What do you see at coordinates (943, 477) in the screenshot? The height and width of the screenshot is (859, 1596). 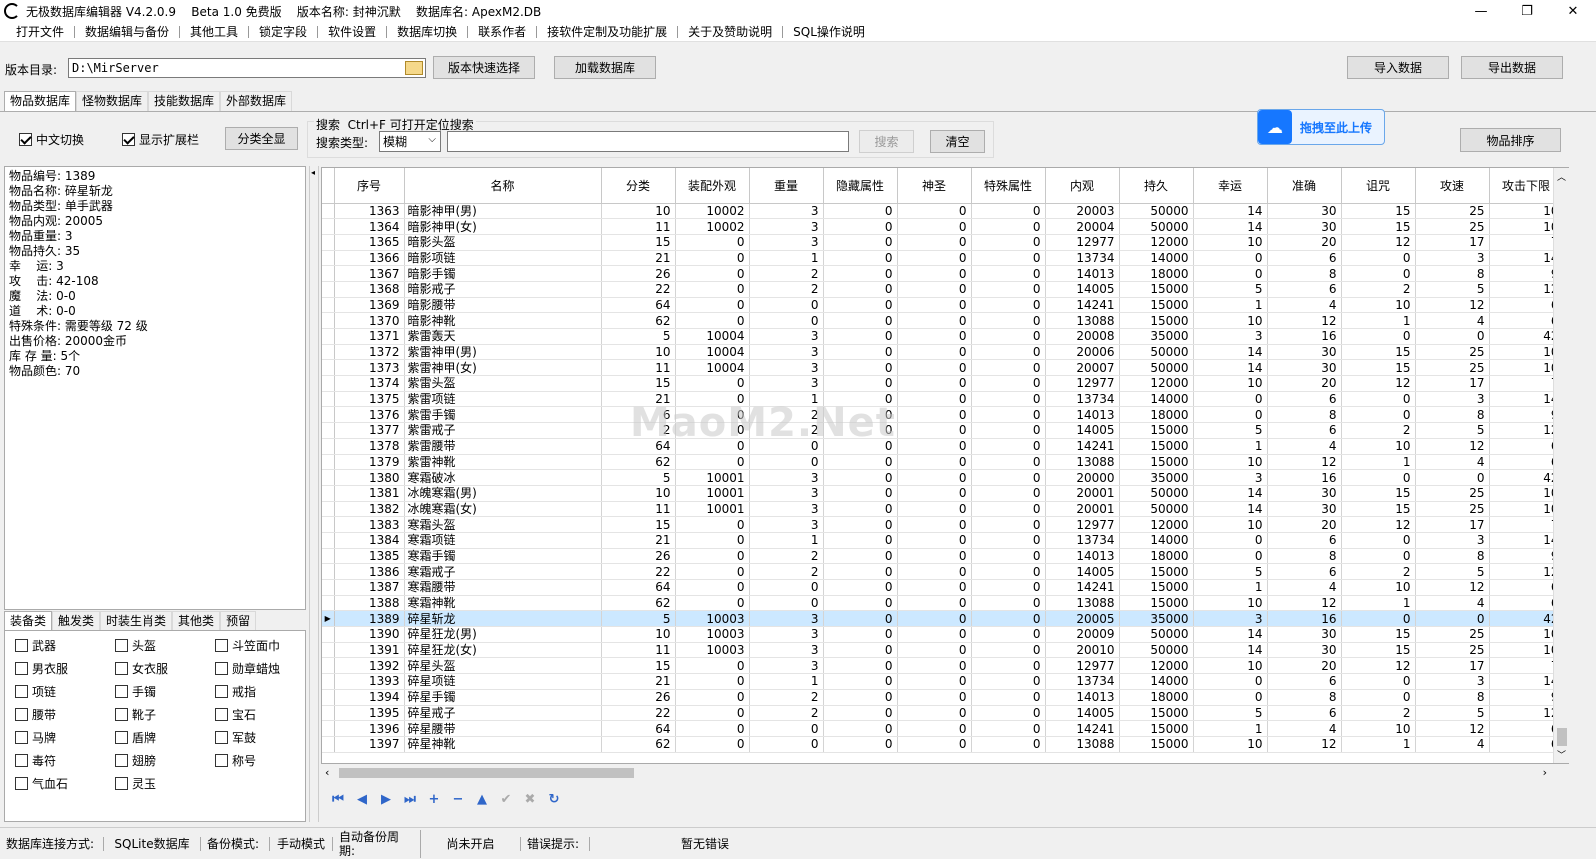 I see `table-row: 1380 寒霜破冰 5 10001 3 0 0 0 20000 35000 3 16 0 0 42` at bounding box center [943, 477].